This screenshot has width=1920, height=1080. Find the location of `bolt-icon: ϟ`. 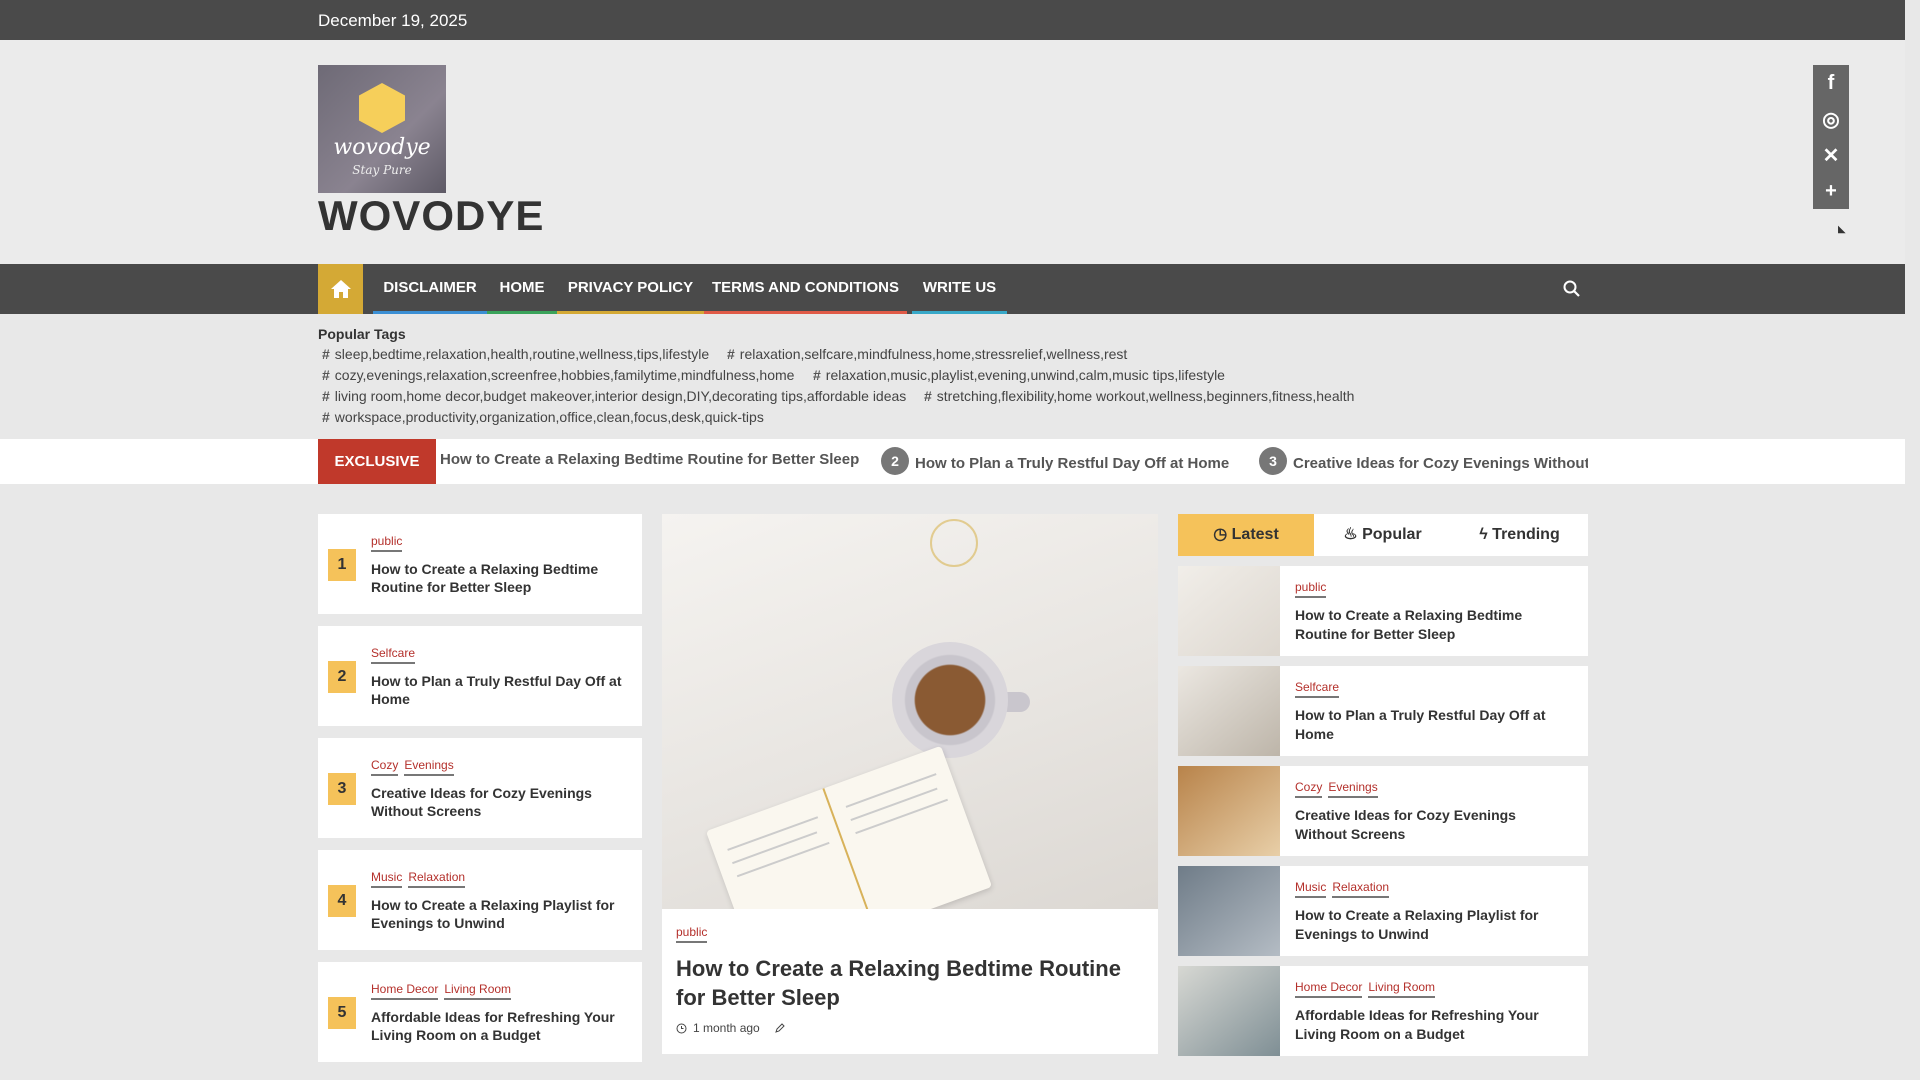

bolt-icon: ϟ is located at coordinates (1483, 534).